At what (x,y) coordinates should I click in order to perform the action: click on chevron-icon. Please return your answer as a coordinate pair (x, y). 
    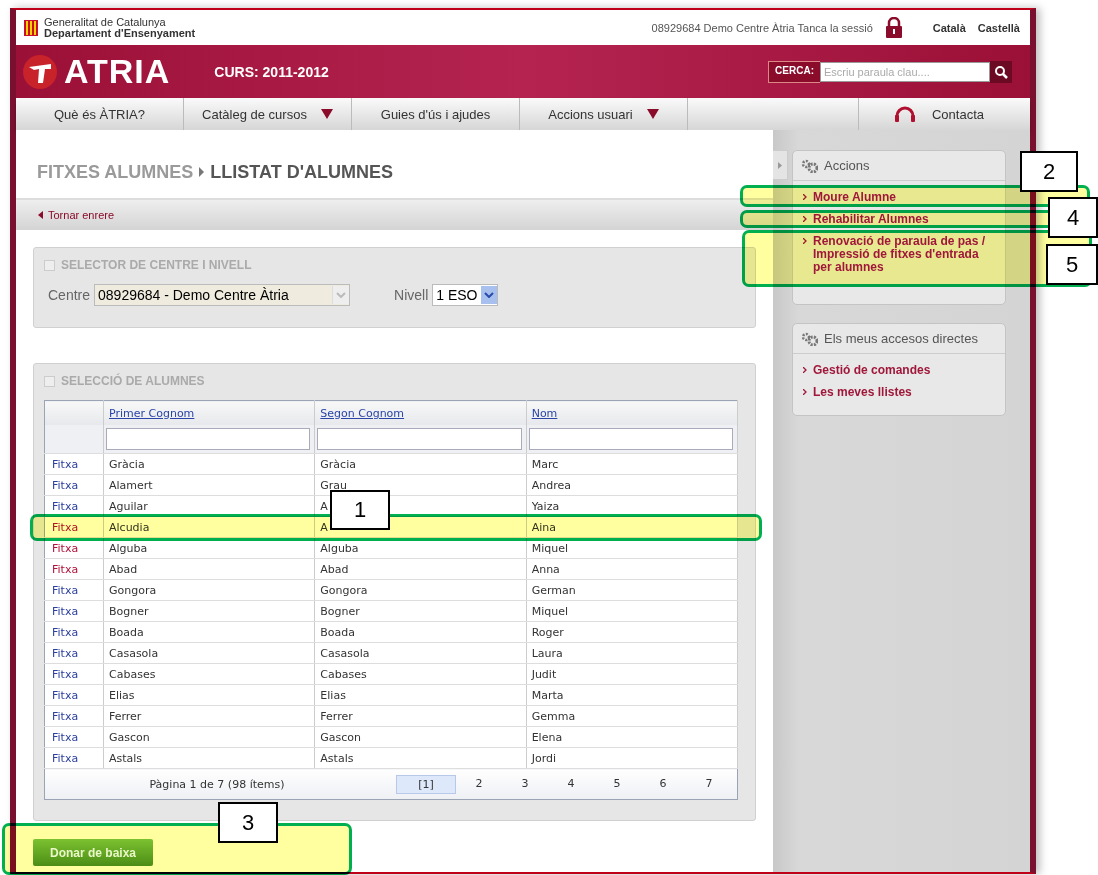
    Looking at the image, I should click on (805, 392).